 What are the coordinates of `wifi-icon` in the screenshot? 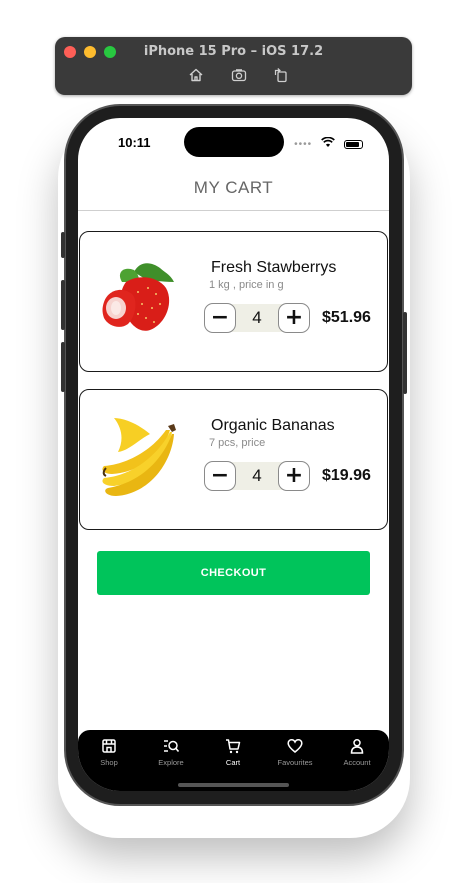 It's located at (327, 144).